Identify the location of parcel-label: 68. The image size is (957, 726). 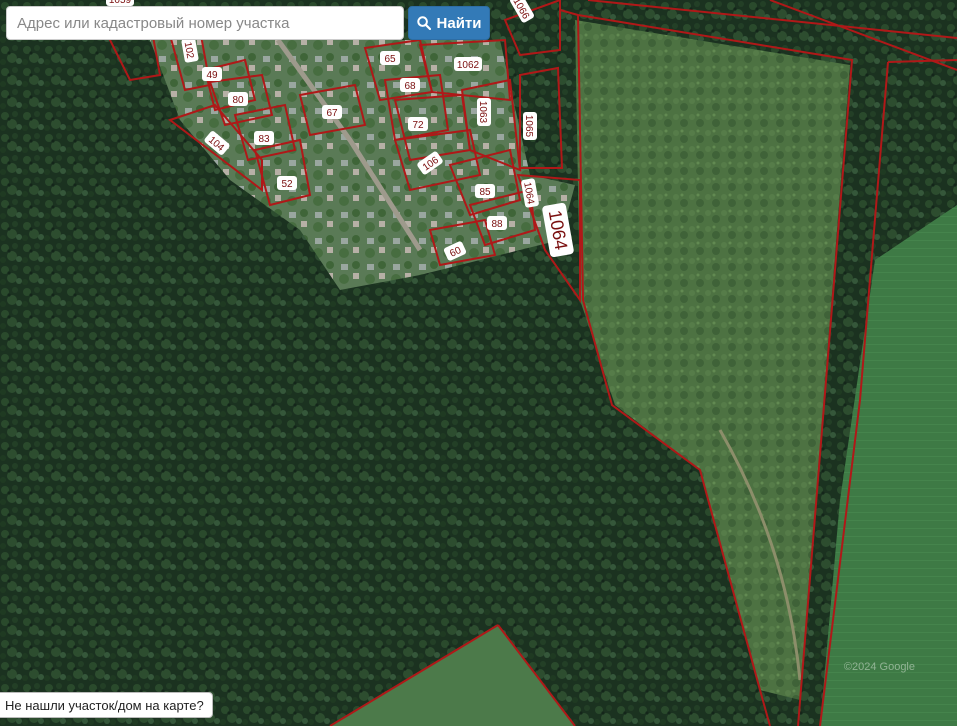
(410, 86).